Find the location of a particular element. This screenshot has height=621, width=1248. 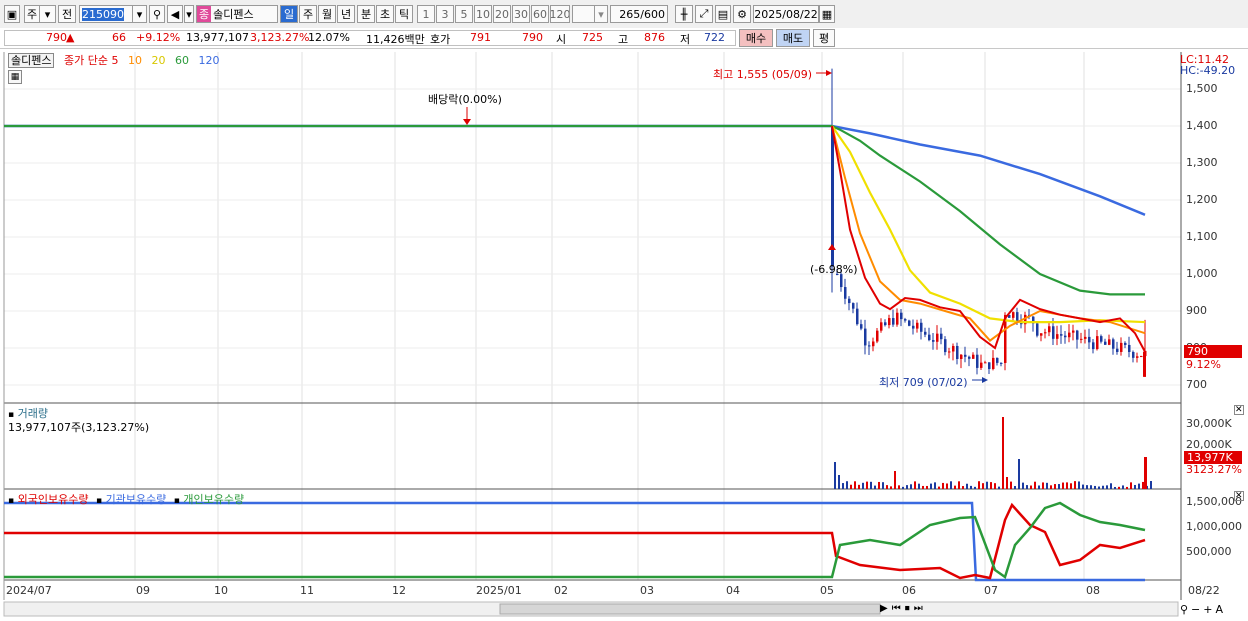

buy-button: 매수 is located at coordinates (756, 38).